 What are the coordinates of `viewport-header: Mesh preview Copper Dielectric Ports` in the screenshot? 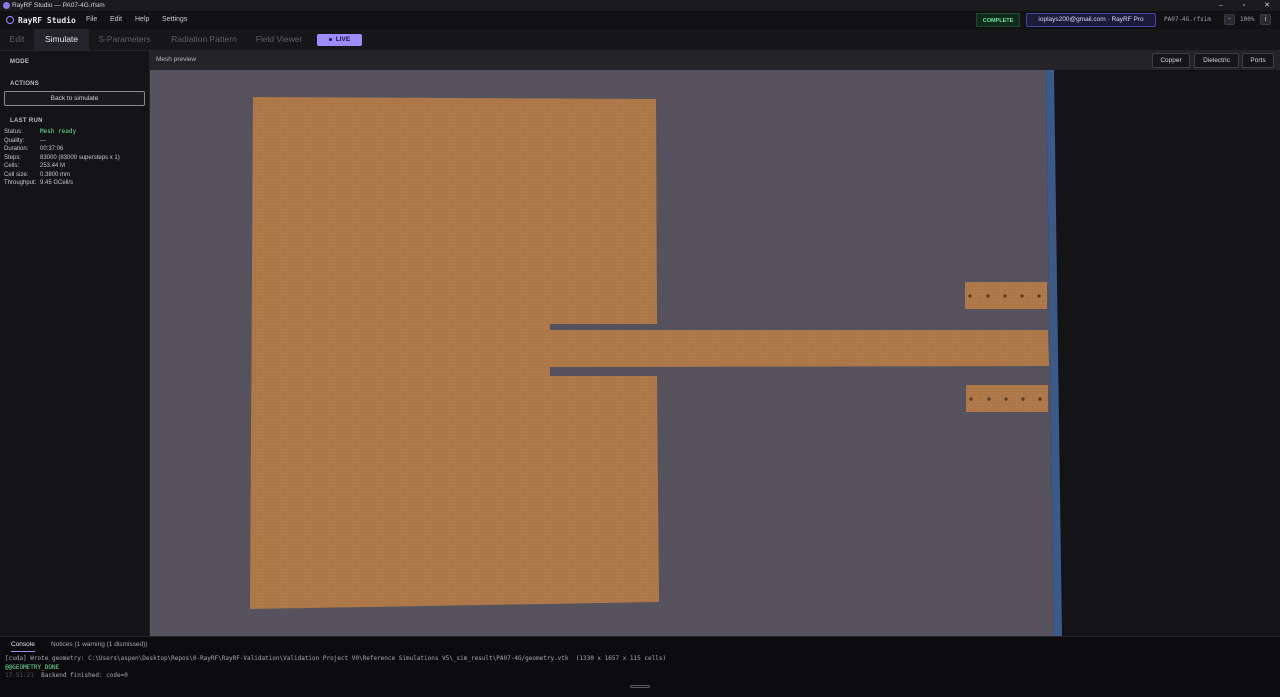 It's located at (715, 60).